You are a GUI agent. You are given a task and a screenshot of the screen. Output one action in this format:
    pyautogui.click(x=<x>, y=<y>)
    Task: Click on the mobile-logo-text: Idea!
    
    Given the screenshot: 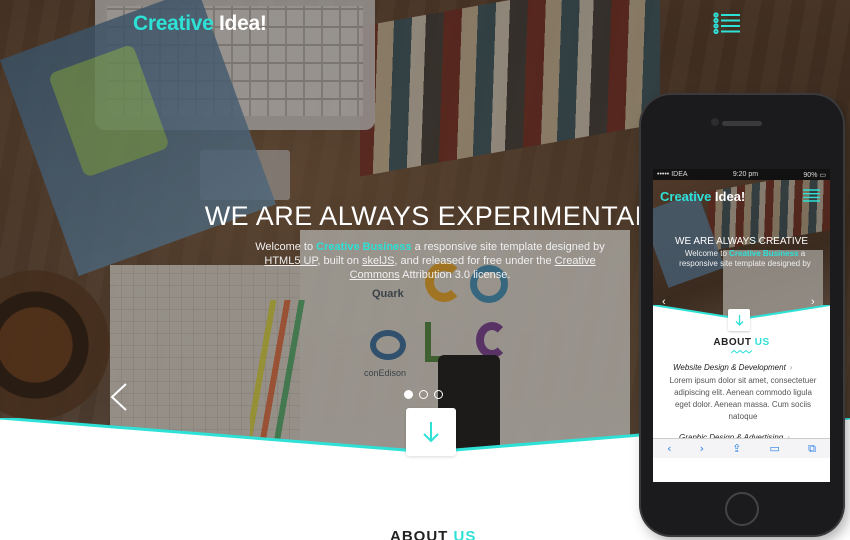 What is the action you would take?
    pyautogui.click(x=728, y=196)
    